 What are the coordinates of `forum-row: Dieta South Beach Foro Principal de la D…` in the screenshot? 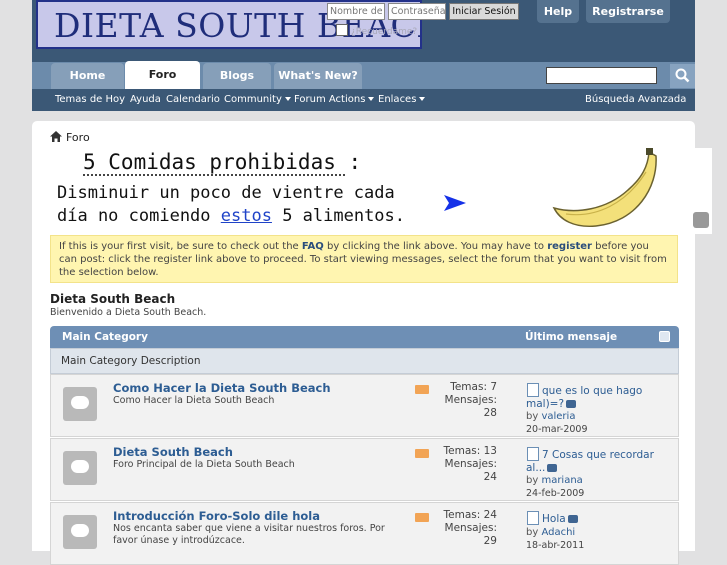 It's located at (364, 469).